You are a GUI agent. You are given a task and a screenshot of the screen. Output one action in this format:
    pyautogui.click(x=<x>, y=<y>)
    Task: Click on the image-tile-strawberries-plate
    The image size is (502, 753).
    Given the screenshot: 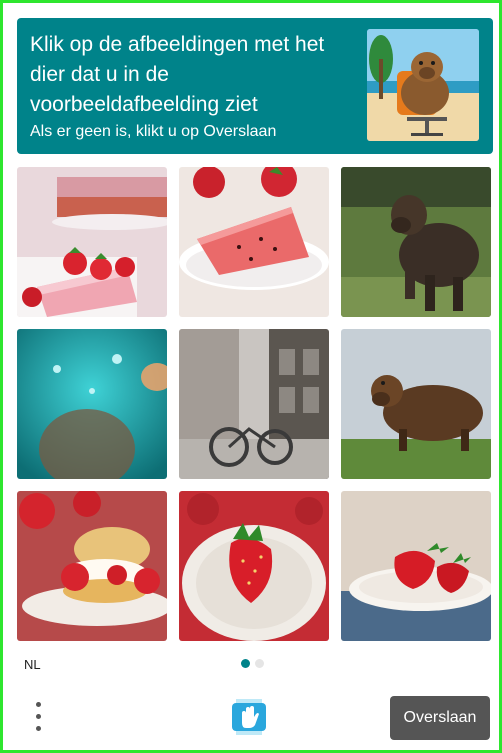 What is the action you would take?
    pyautogui.click(x=416, y=566)
    